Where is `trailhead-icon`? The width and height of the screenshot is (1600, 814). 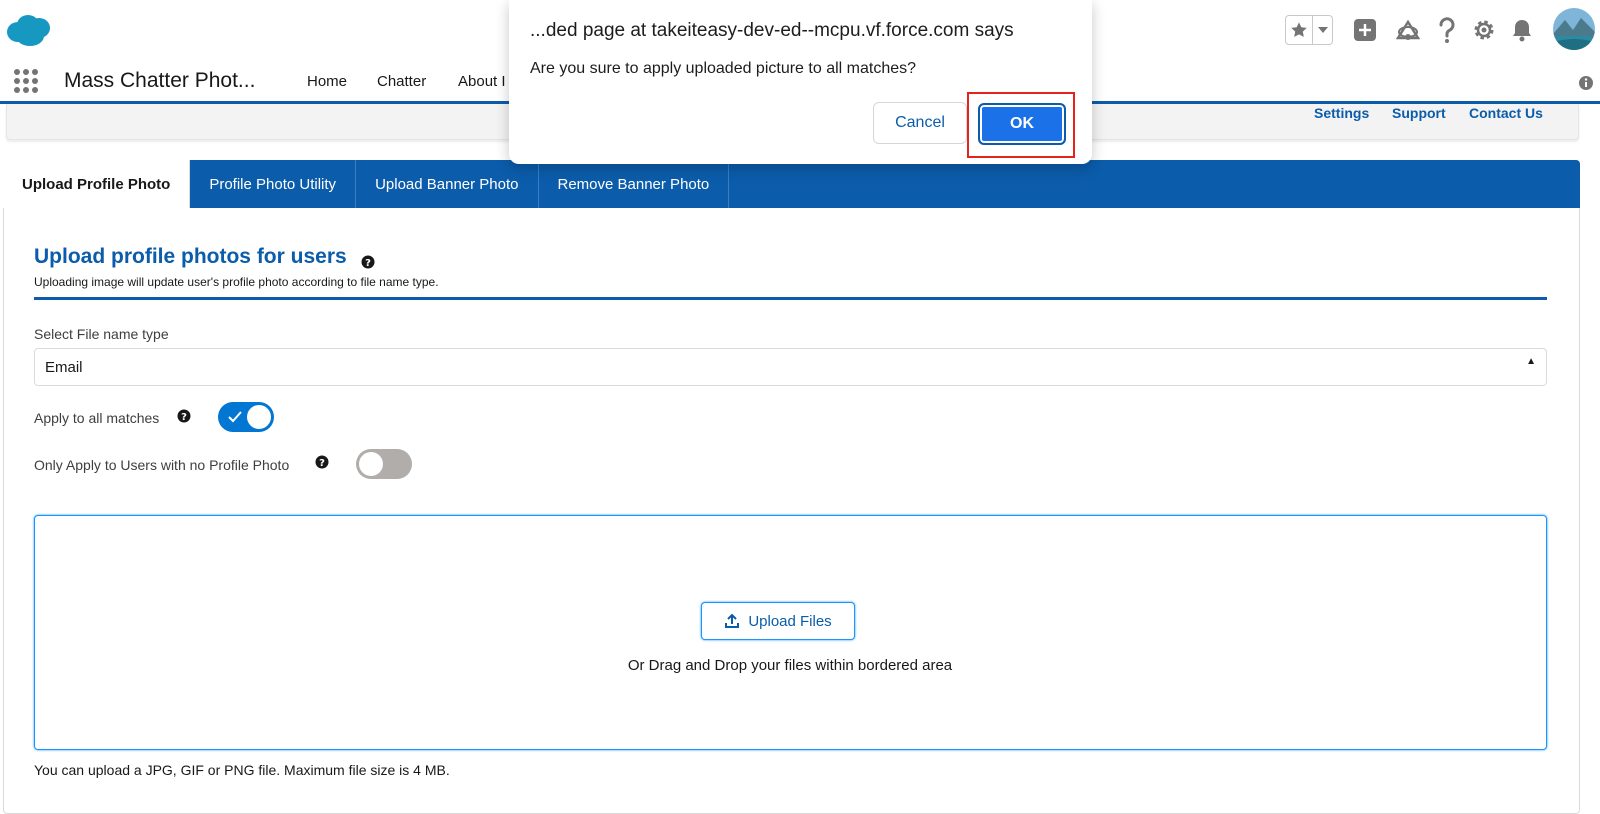
trailhead-icon is located at coordinates (1408, 30).